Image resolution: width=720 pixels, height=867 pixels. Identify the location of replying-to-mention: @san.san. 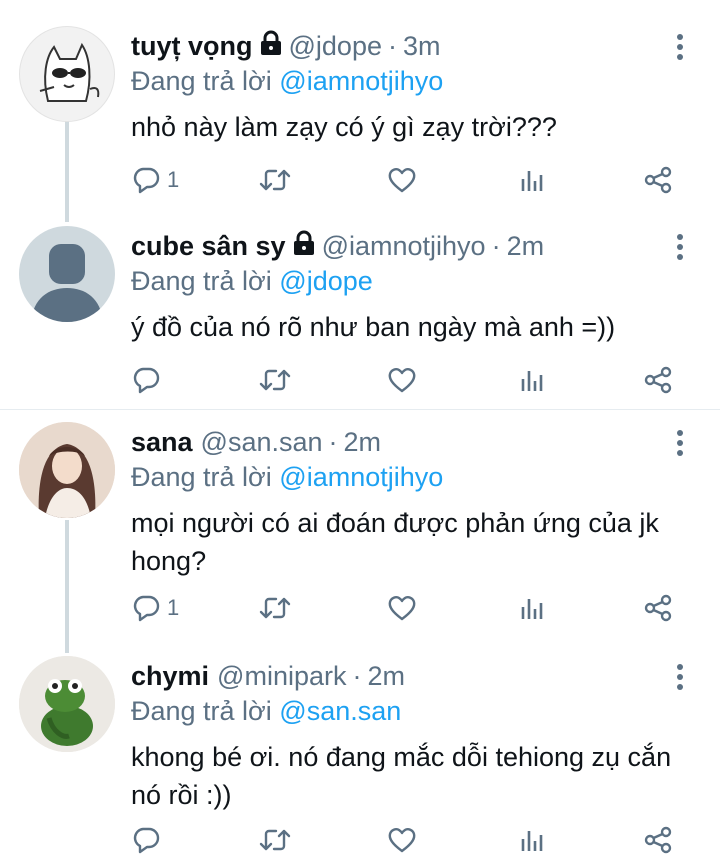
(340, 711).